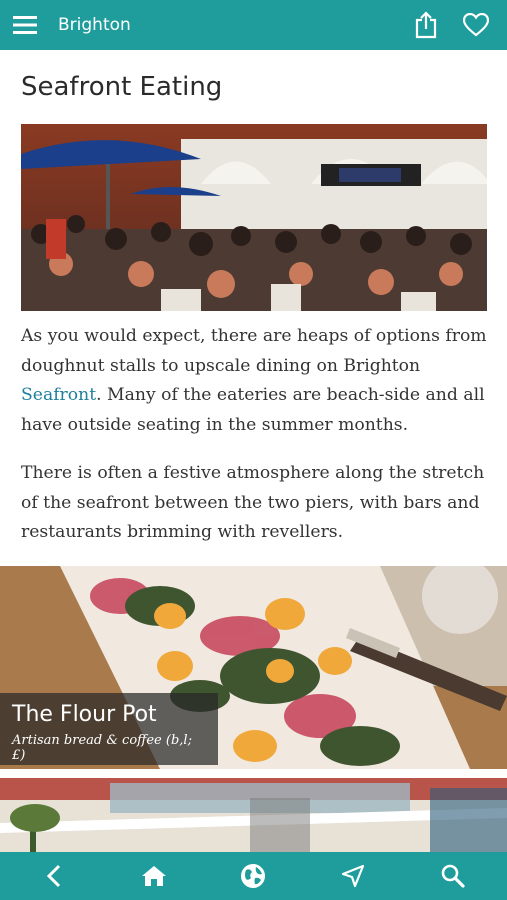  I want to click on back-button, so click(54, 876).